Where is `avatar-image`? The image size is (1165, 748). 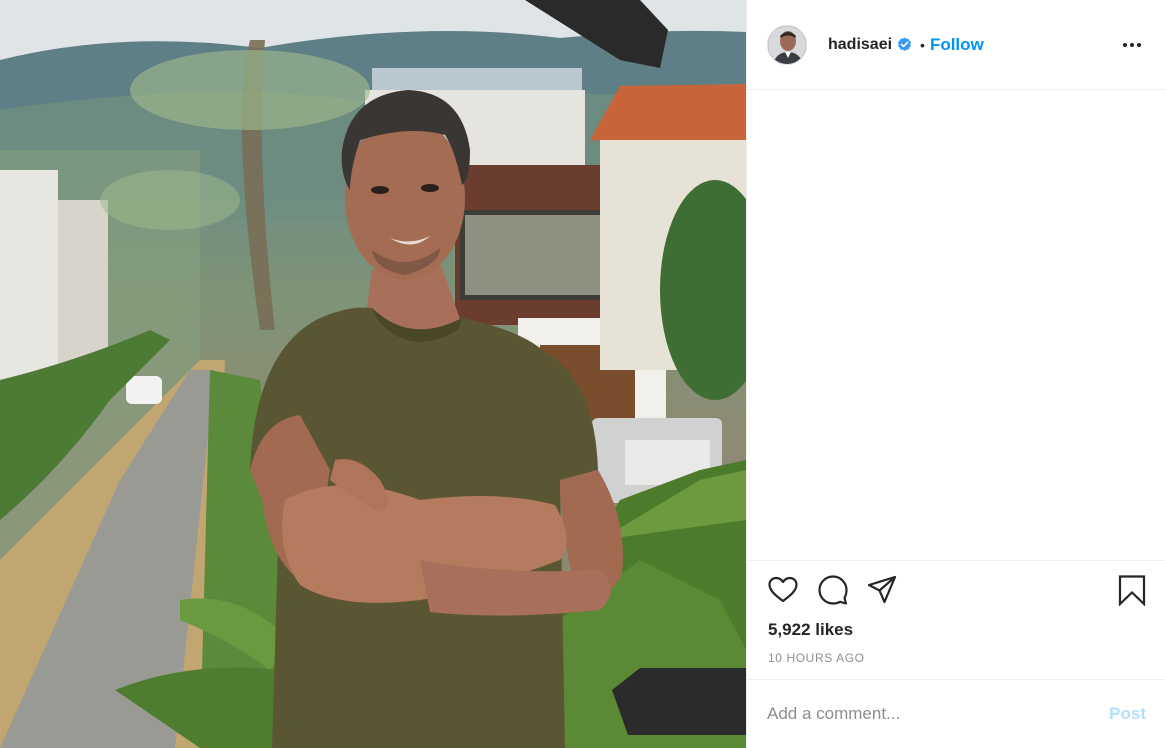
avatar-image is located at coordinates (787, 44).